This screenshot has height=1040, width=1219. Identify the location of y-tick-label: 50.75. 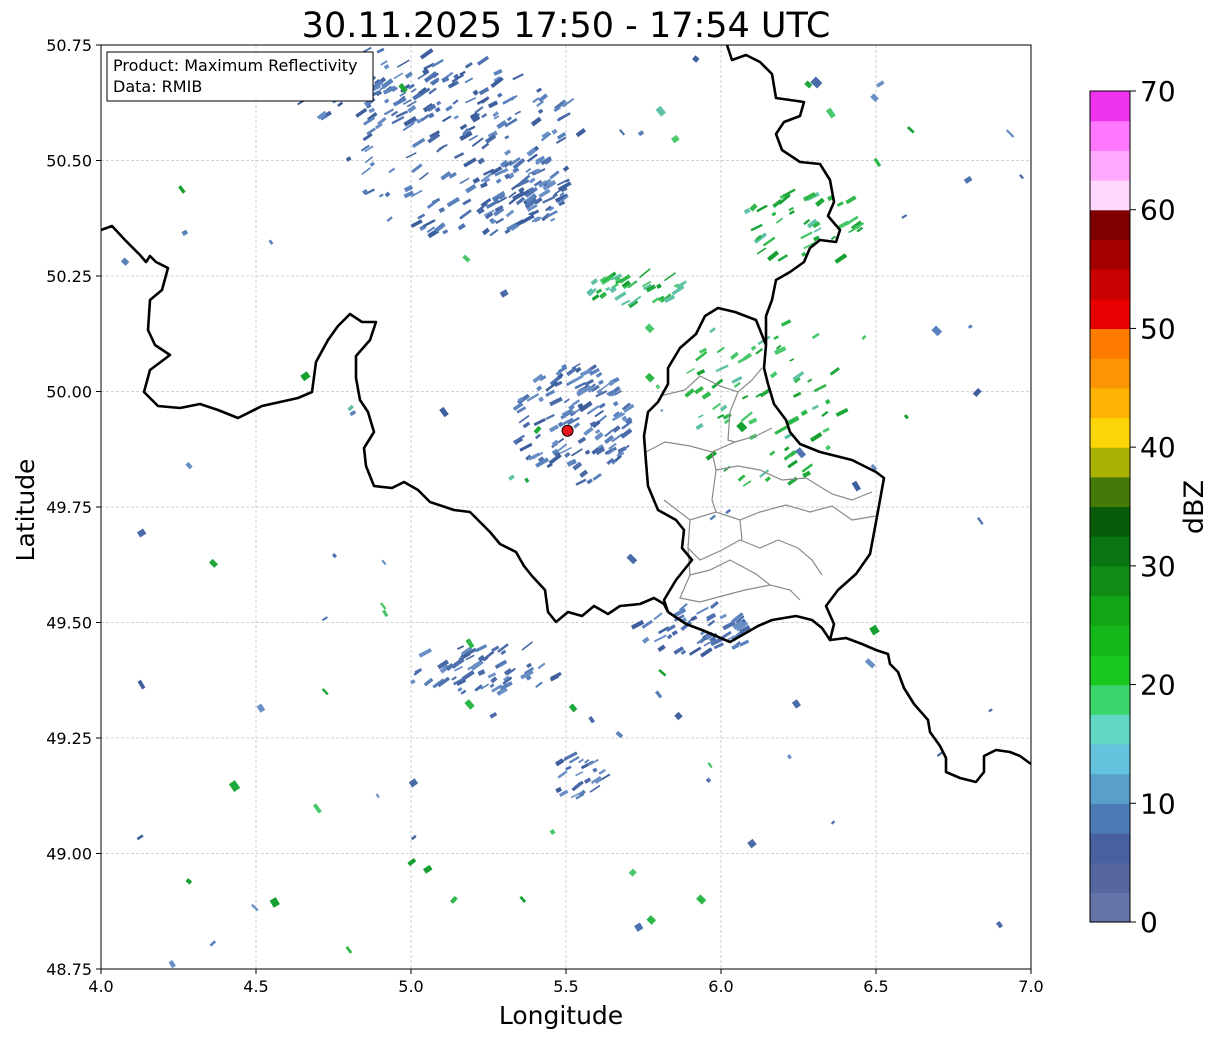
(69, 45).